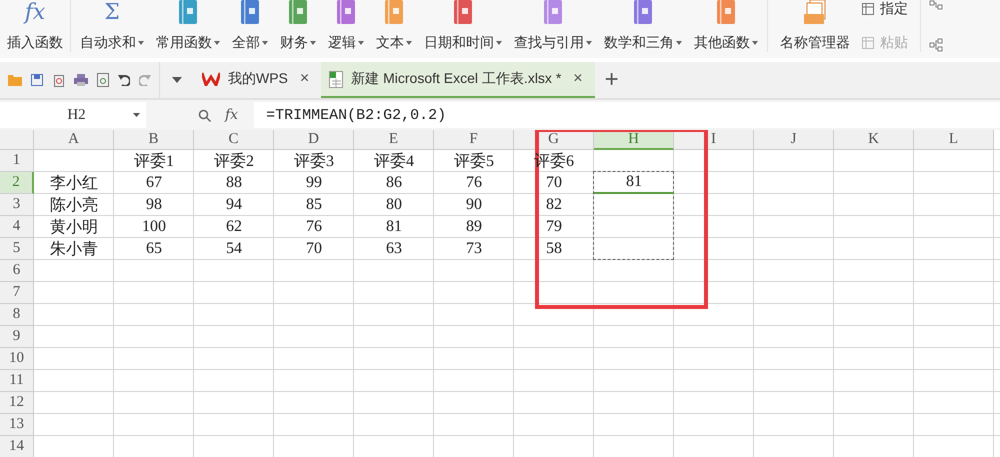  I want to click on ribbon-button: 指定, so click(885, 9).